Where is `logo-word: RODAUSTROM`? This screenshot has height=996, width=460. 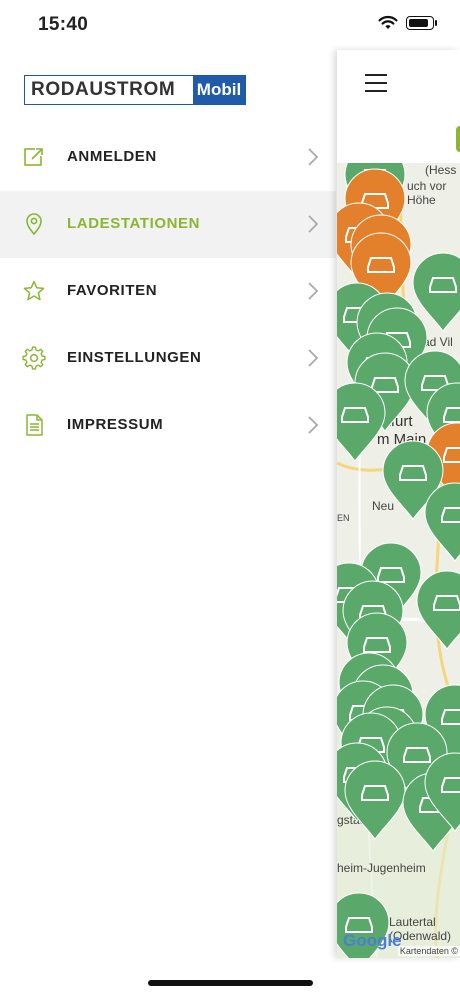 logo-word: RODAUSTROM is located at coordinates (109, 90).